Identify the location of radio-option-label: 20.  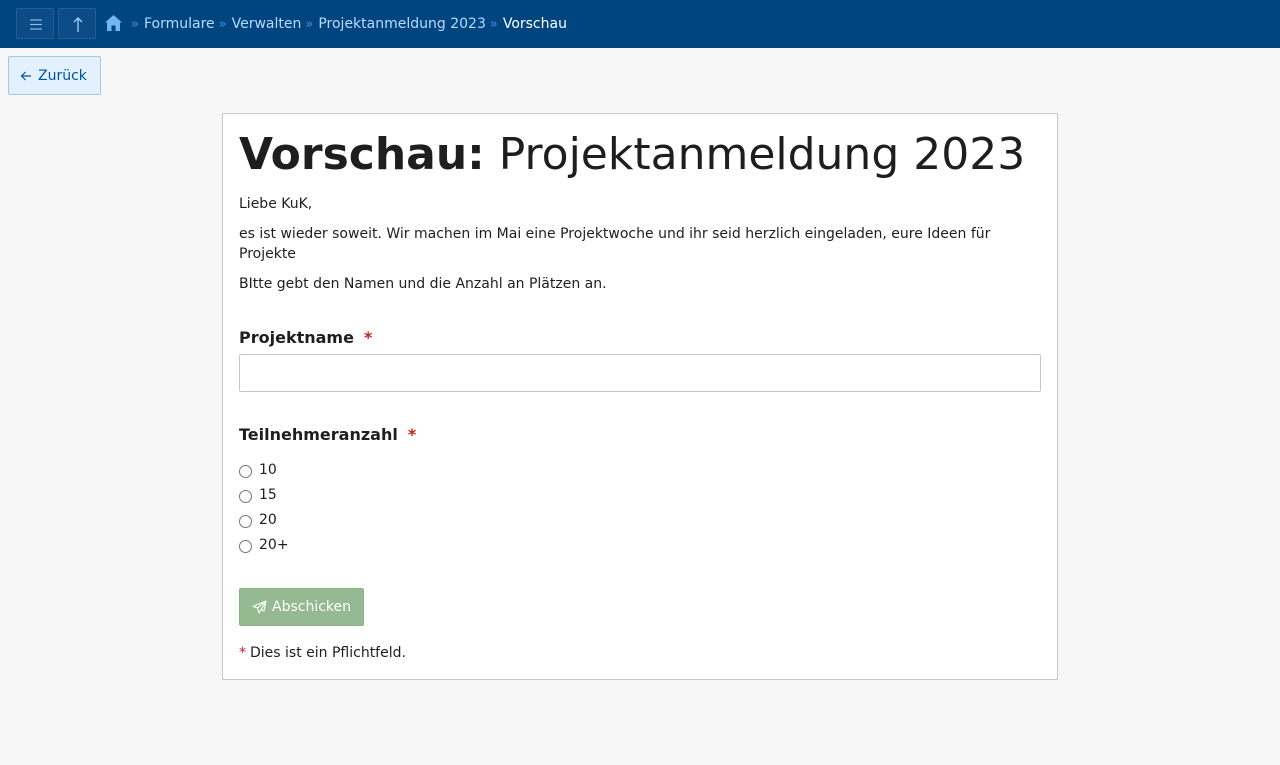
(268, 520).